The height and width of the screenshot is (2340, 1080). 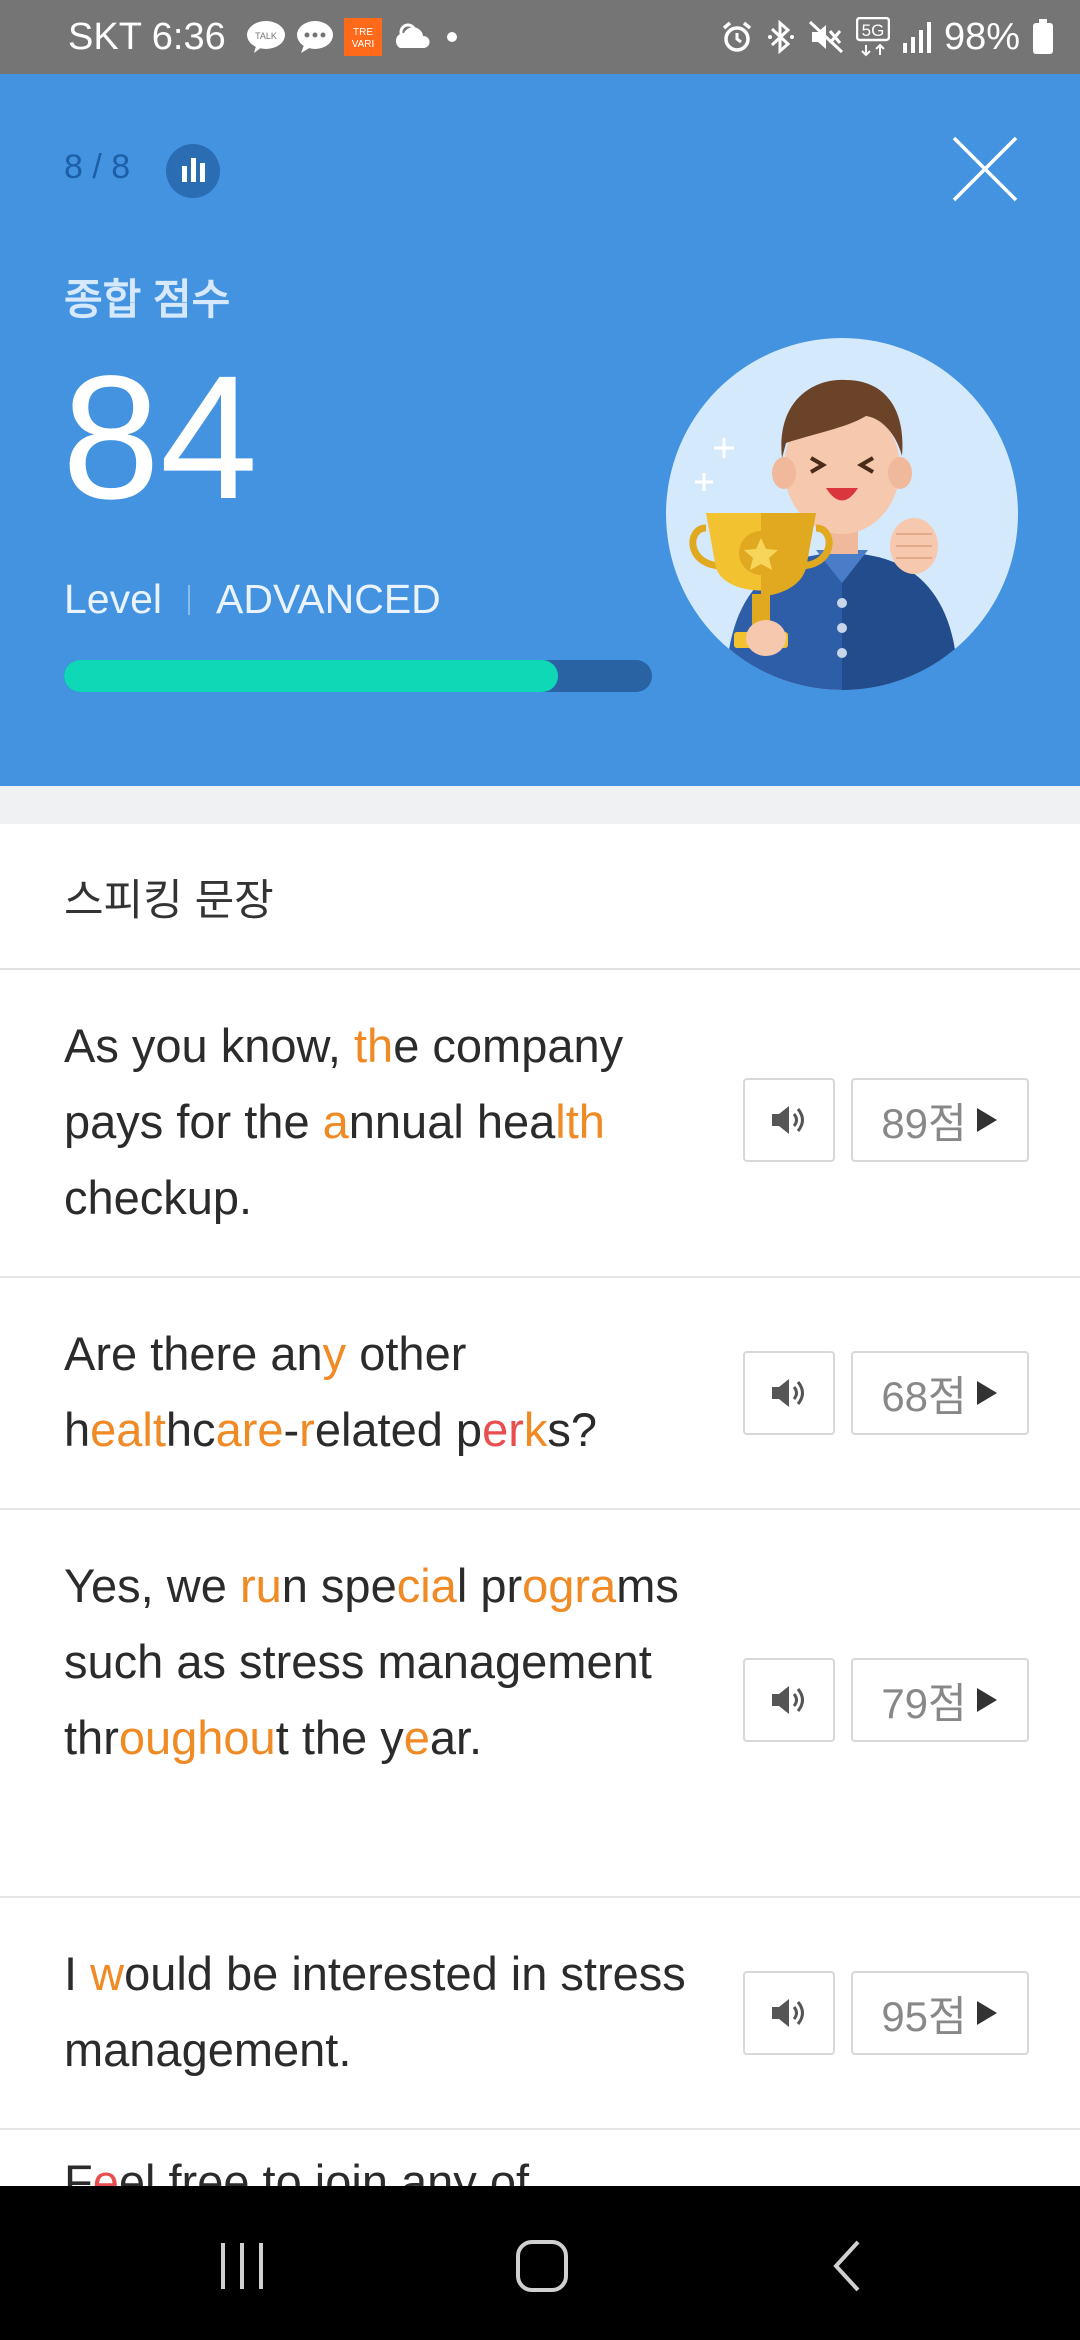 I want to click on close-button, so click(x=985, y=169).